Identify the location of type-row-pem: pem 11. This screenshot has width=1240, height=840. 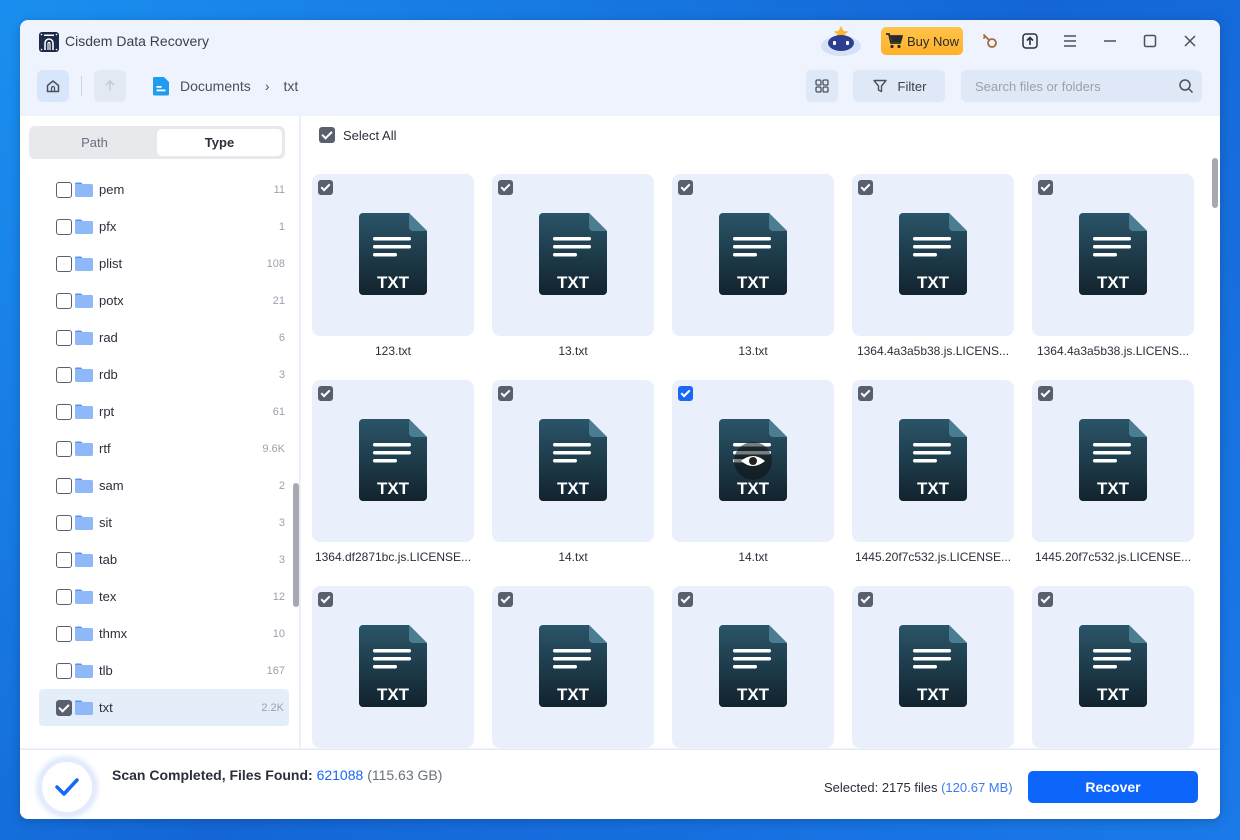
(157, 189).